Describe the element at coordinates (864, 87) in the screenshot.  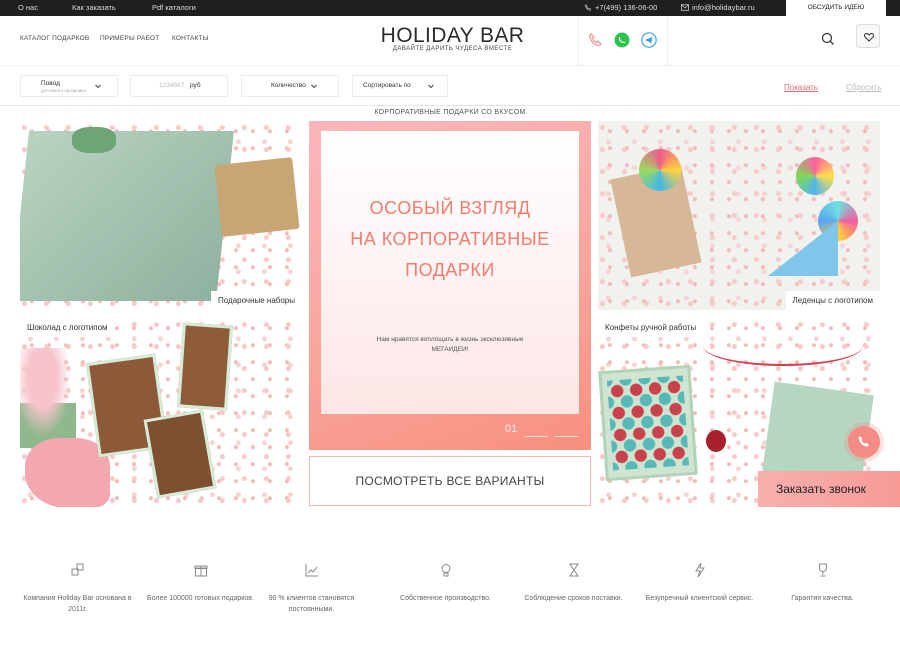
I see `reset-button: Сбросить` at that location.